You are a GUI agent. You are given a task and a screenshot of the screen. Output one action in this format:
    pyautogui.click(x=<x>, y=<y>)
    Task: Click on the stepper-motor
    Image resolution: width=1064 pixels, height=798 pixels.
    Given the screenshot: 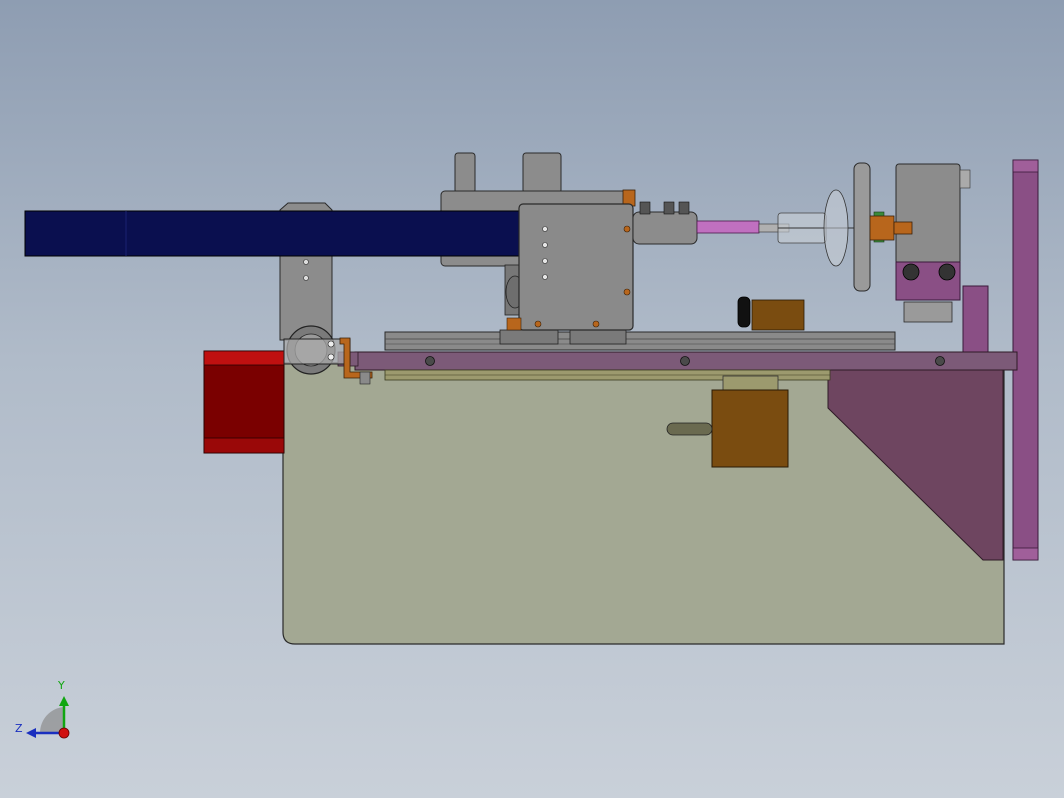 What is the action you would take?
    pyautogui.click(x=244, y=402)
    